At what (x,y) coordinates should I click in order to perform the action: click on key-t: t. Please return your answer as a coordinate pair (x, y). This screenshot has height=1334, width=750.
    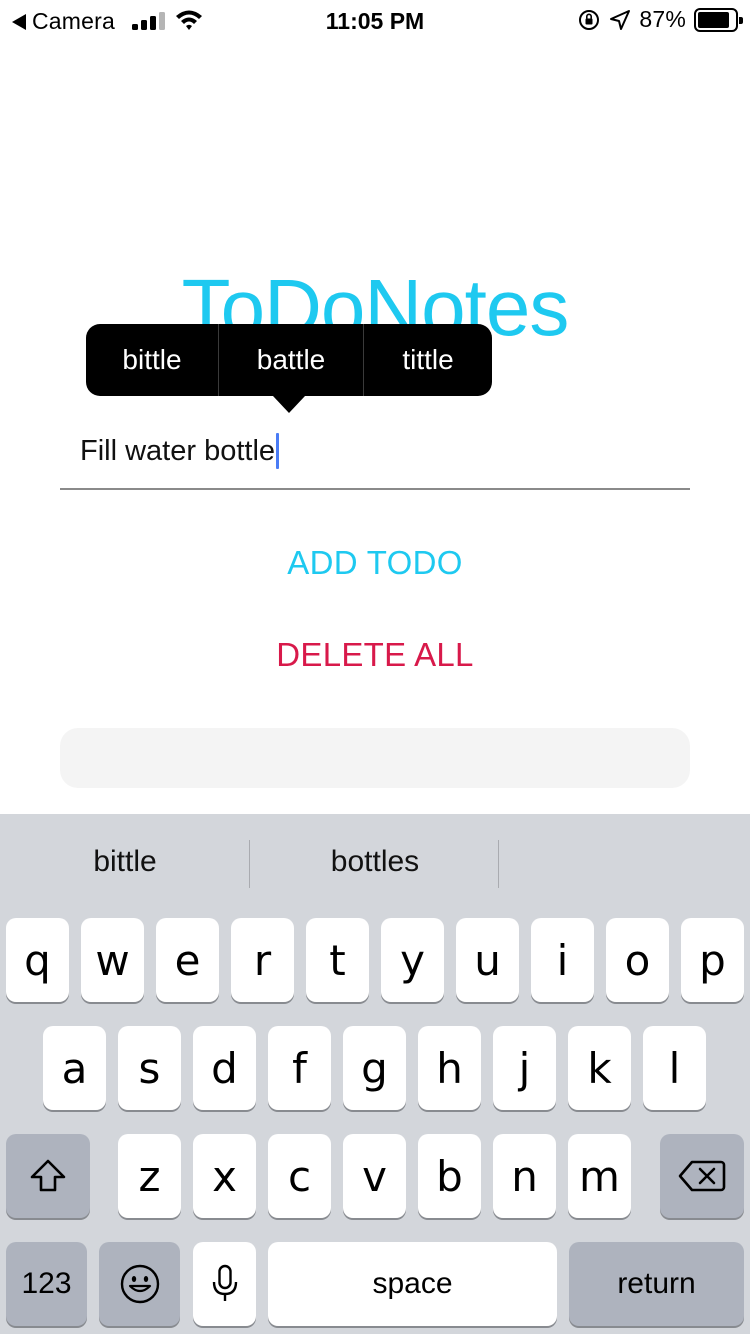
    Looking at the image, I should click on (337, 960).